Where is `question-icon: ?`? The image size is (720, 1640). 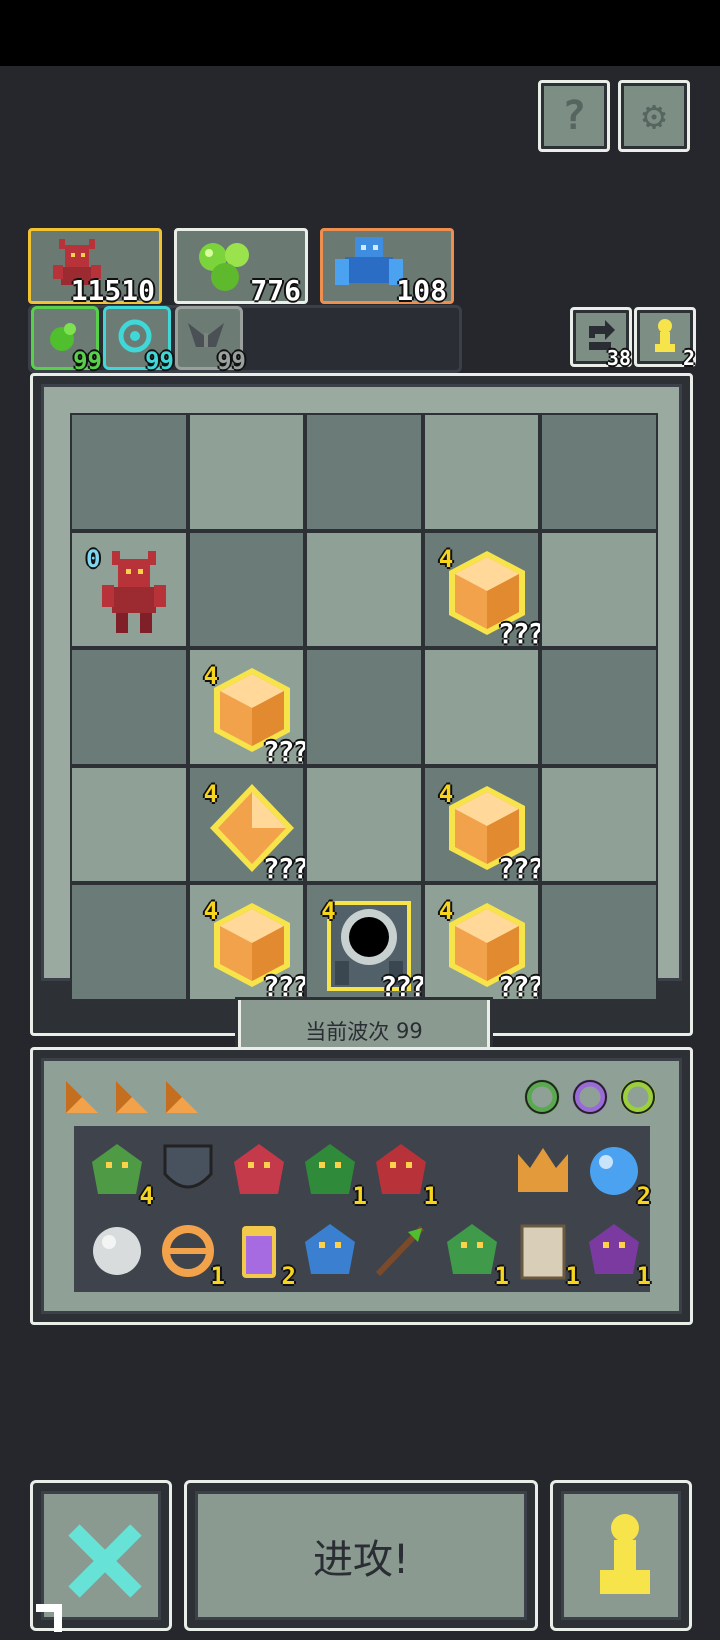 question-icon: ? is located at coordinates (574, 116).